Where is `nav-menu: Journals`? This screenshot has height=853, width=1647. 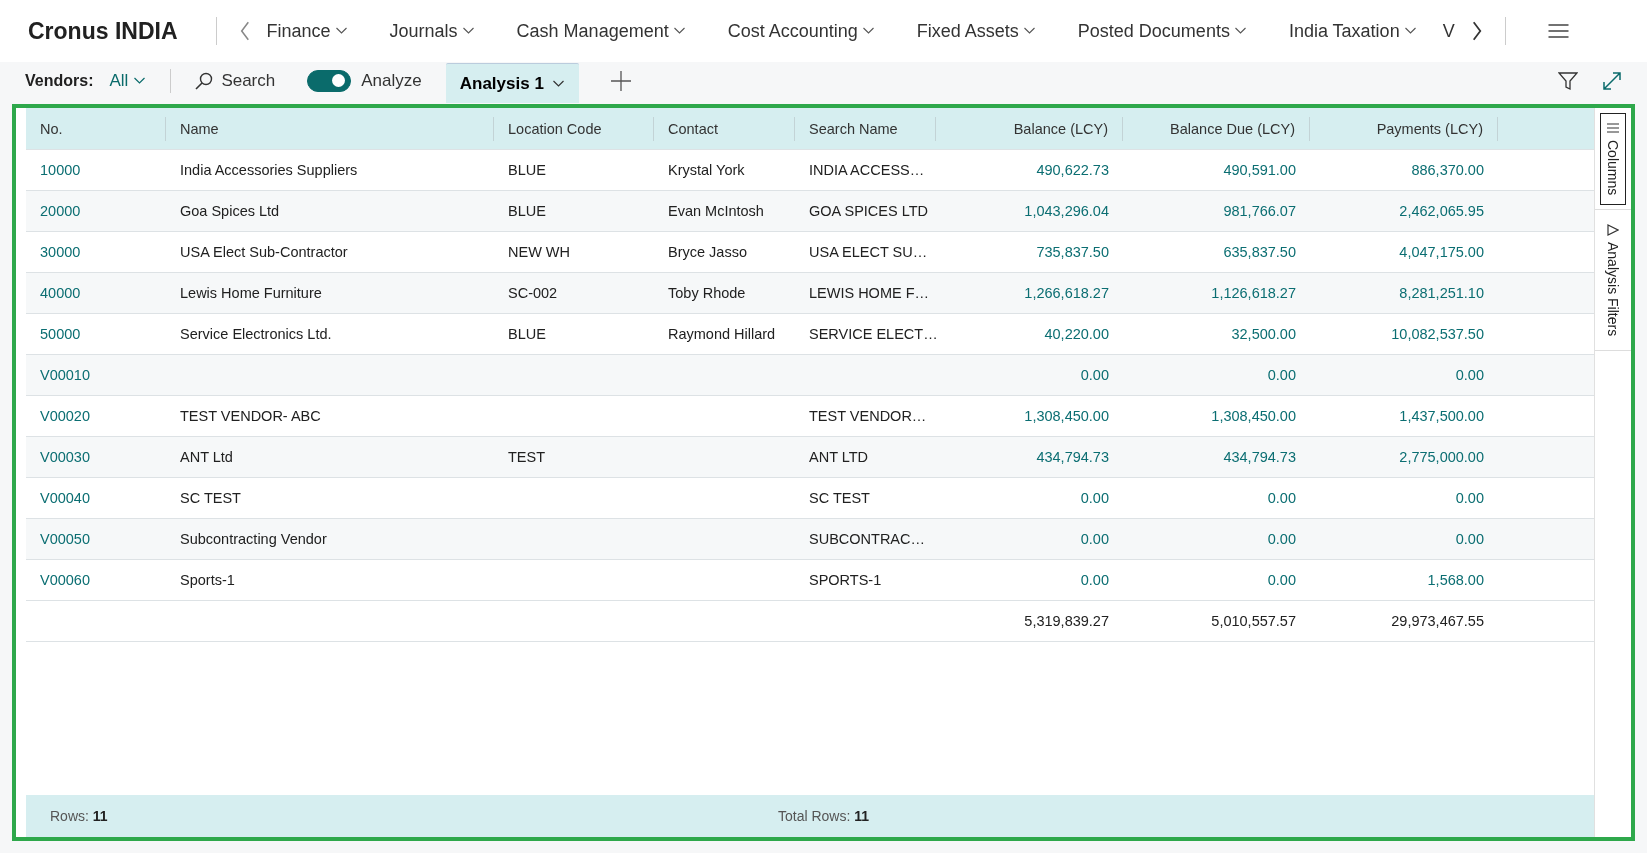 nav-menu: Journals is located at coordinates (432, 31).